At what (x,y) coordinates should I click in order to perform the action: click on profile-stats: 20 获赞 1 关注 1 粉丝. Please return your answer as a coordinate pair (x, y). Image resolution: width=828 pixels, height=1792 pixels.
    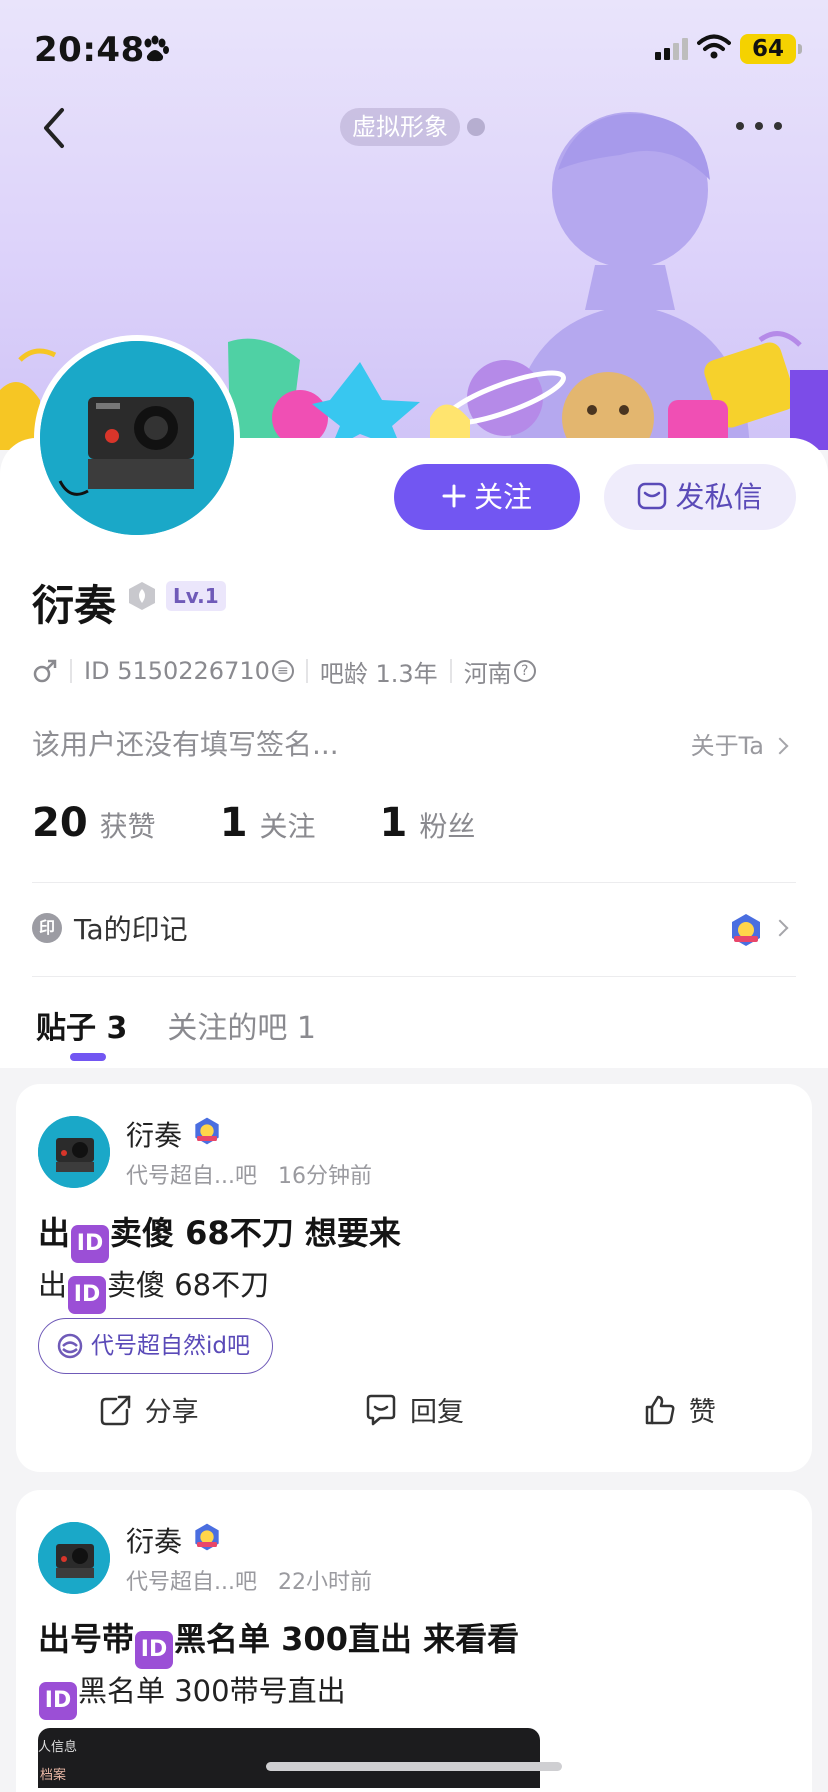
    Looking at the image, I should click on (285, 823).